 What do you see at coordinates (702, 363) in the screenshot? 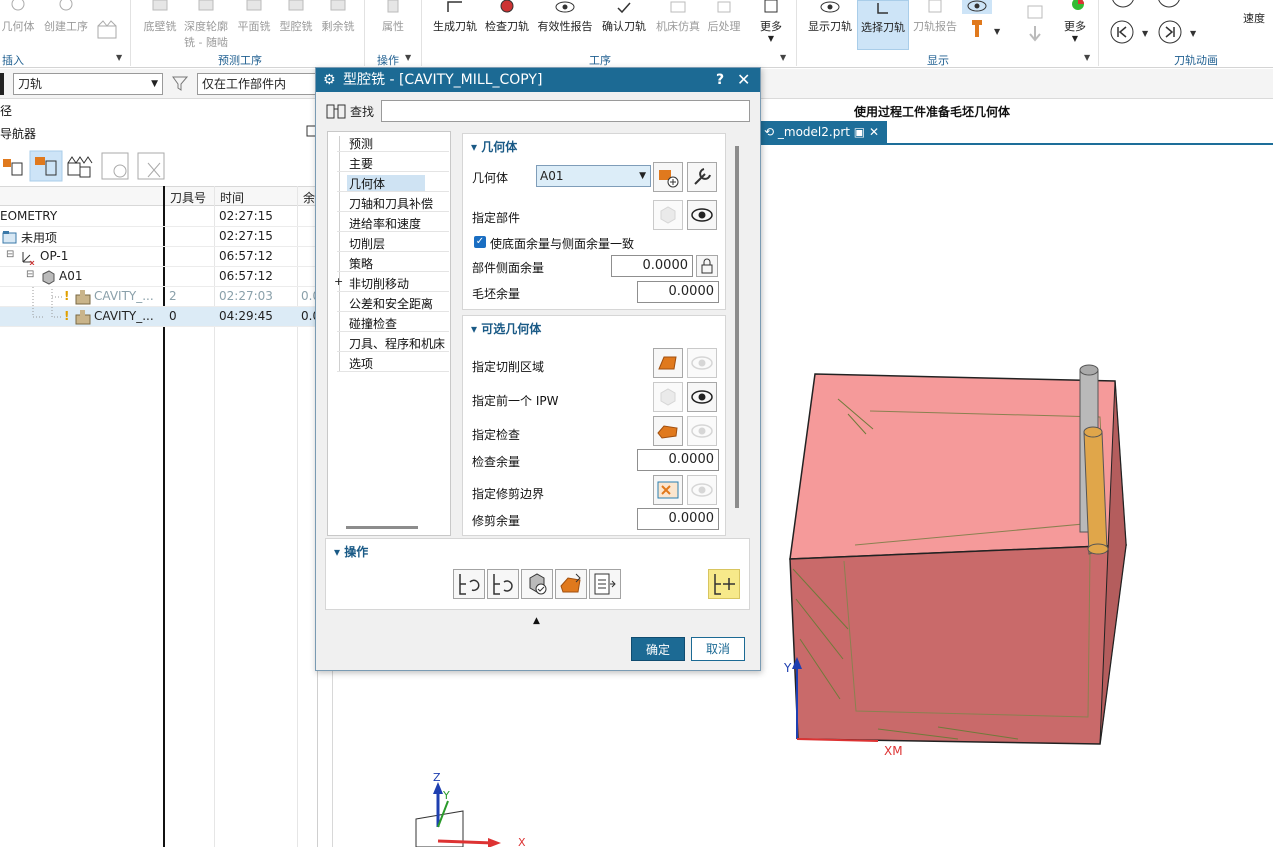
I see `show-cut-area-button` at bounding box center [702, 363].